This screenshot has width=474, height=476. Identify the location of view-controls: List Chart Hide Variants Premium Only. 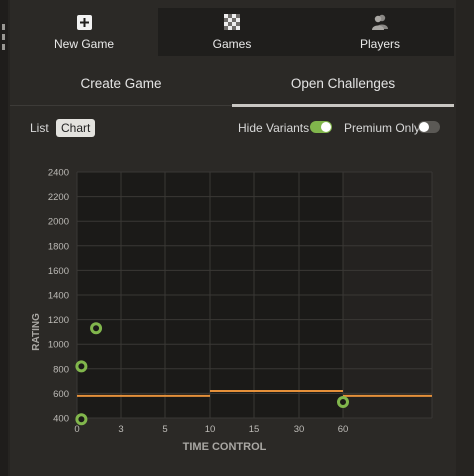
(232, 128).